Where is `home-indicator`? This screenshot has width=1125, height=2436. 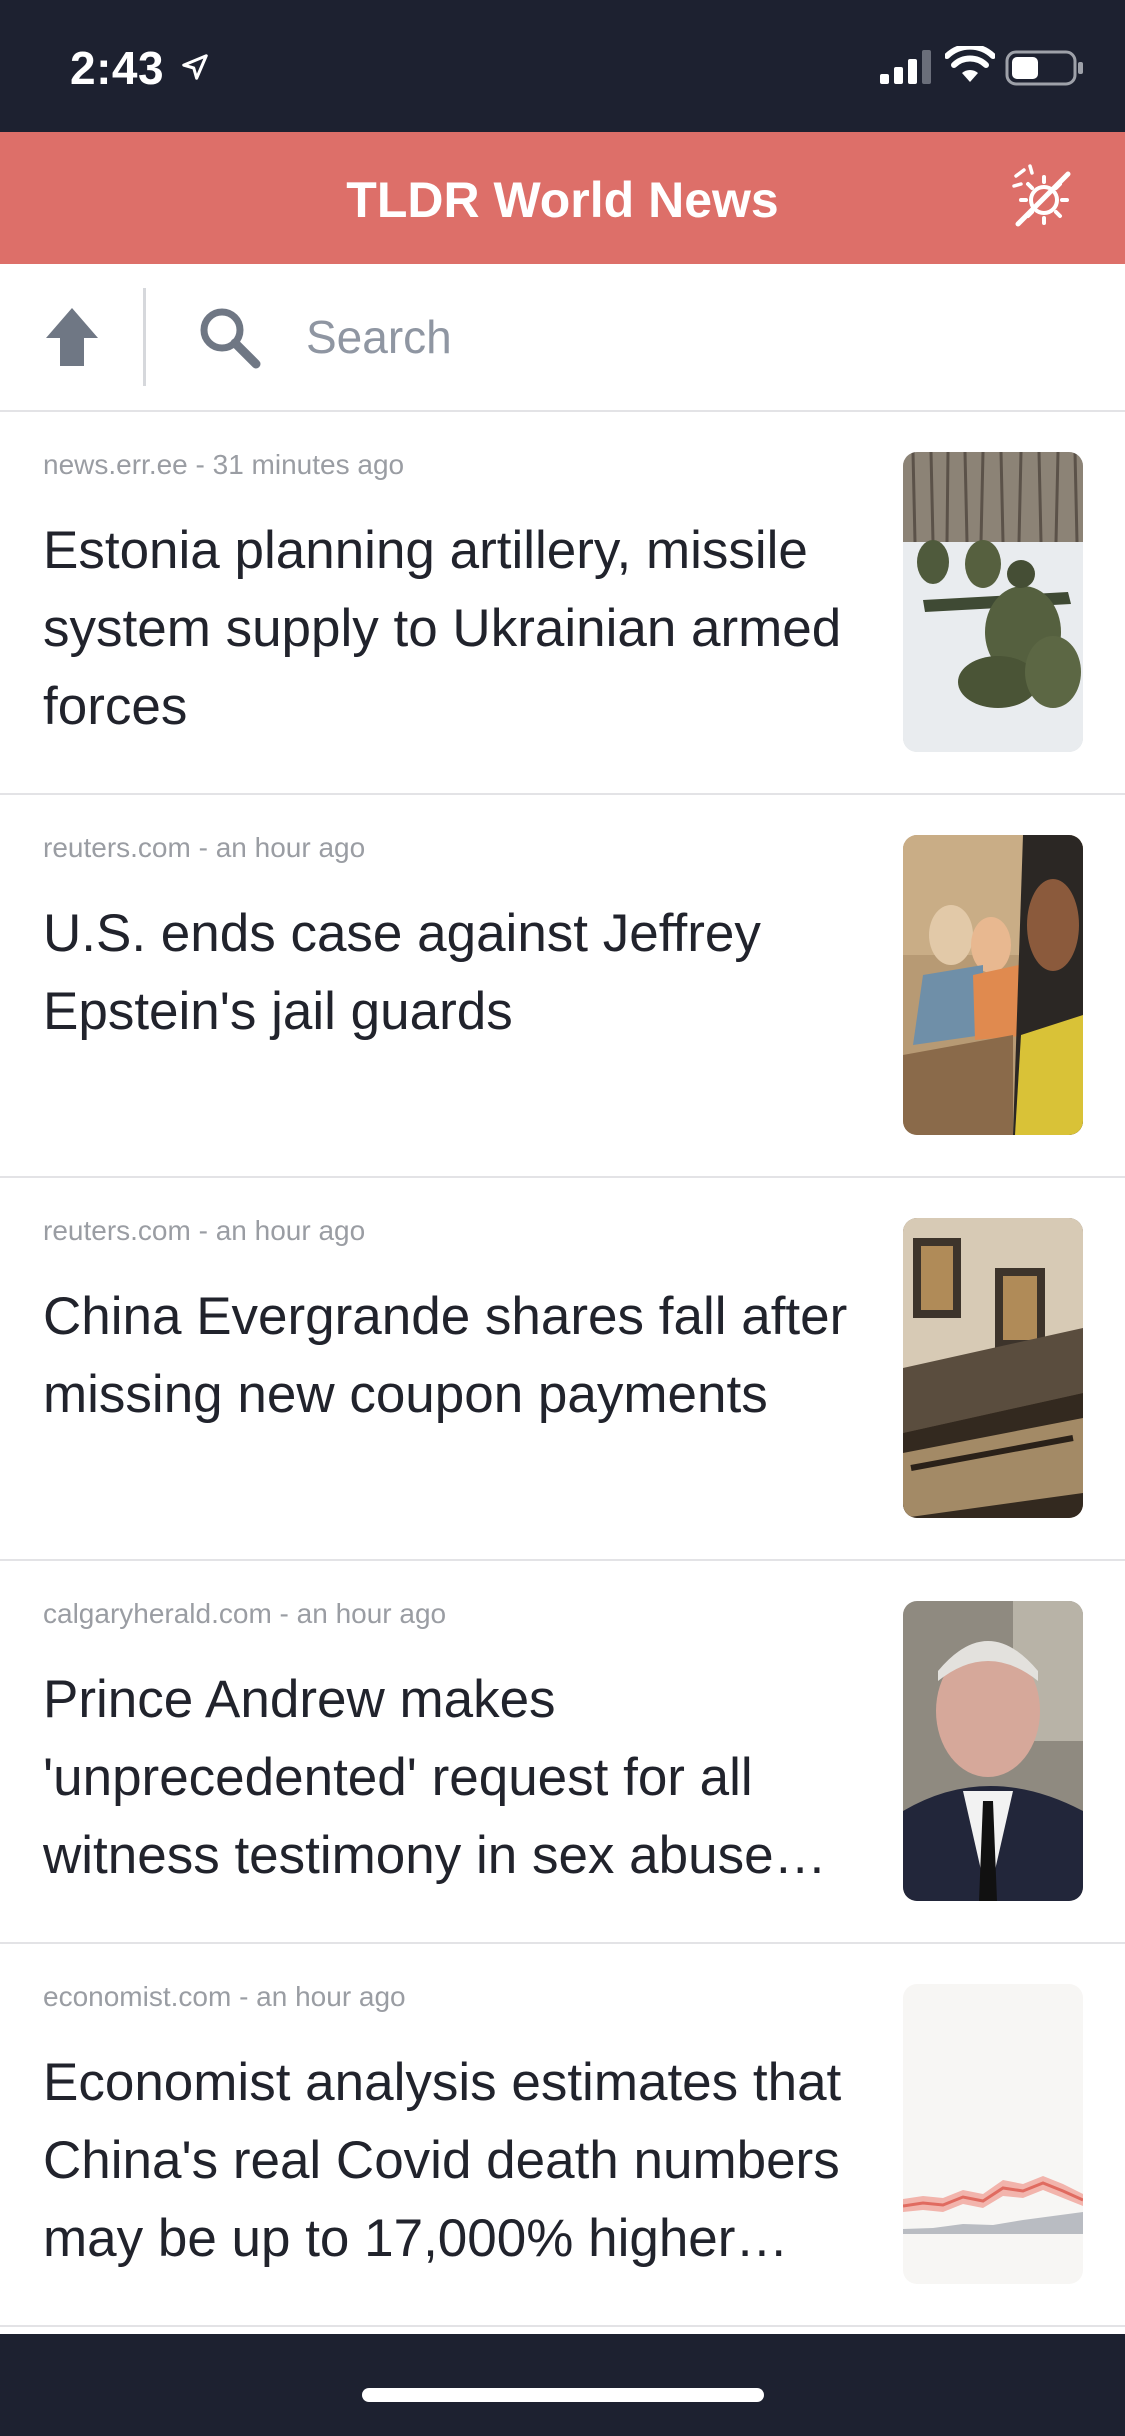 home-indicator is located at coordinates (563, 2395).